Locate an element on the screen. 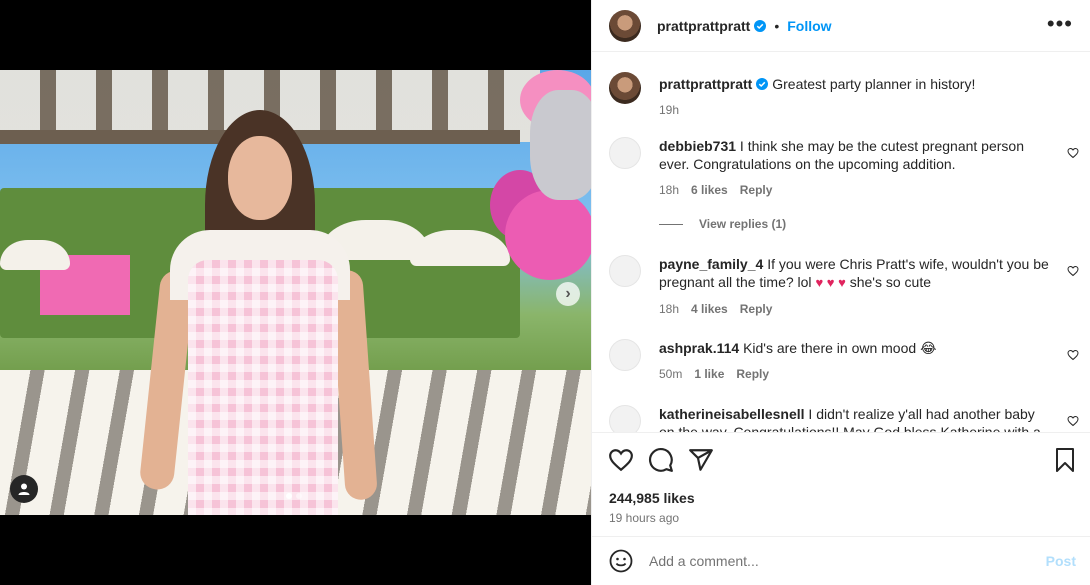  balloon is located at coordinates (548, 235).